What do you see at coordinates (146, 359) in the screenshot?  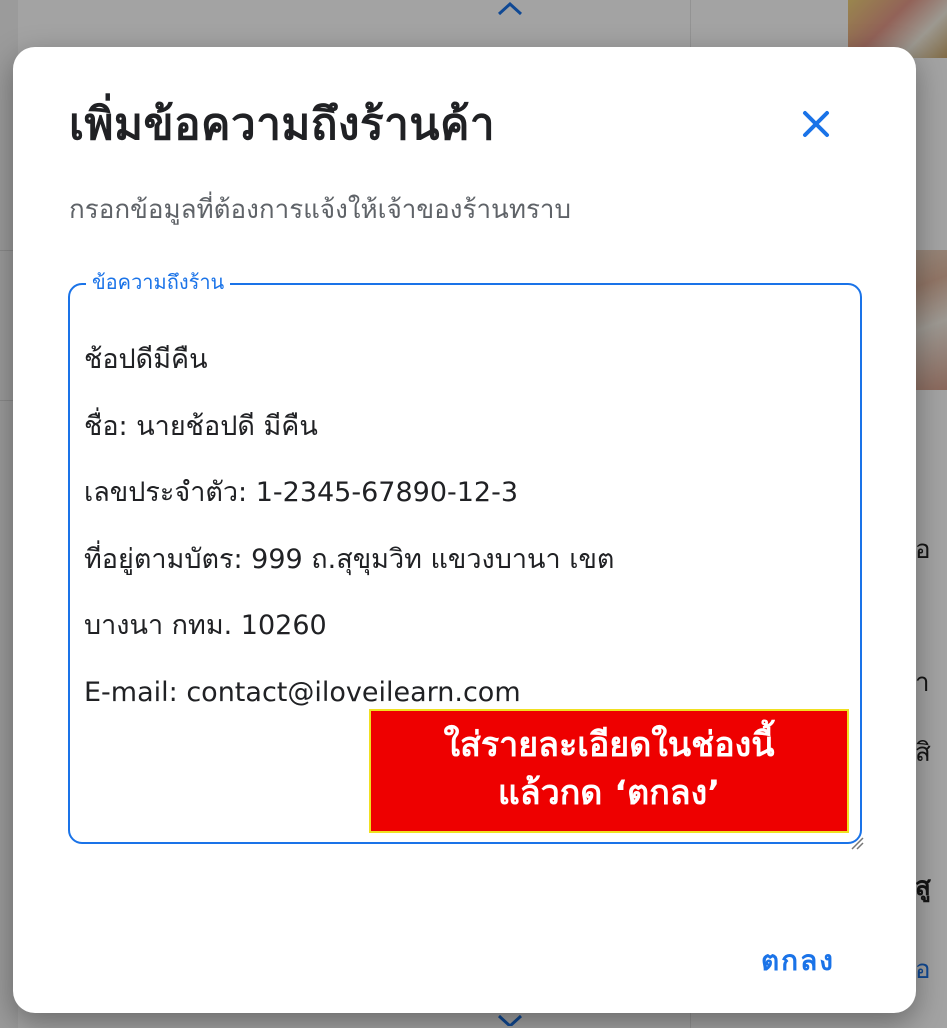 I see `message-line: ช้อปดีมีคืน` at bounding box center [146, 359].